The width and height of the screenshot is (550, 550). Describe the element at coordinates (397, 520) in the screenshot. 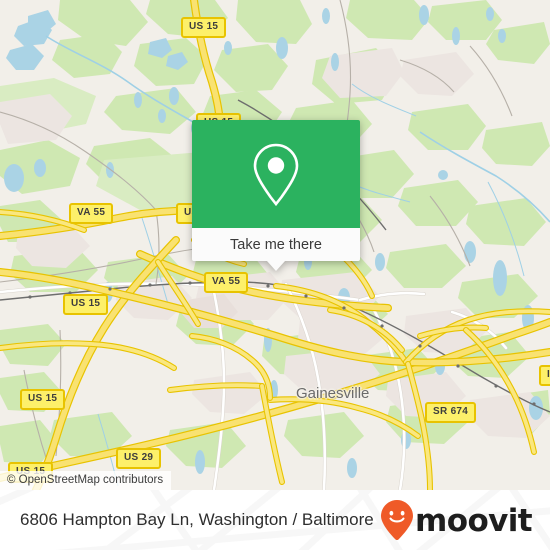

I see `moovit-smiley-pin-icon` at that location.